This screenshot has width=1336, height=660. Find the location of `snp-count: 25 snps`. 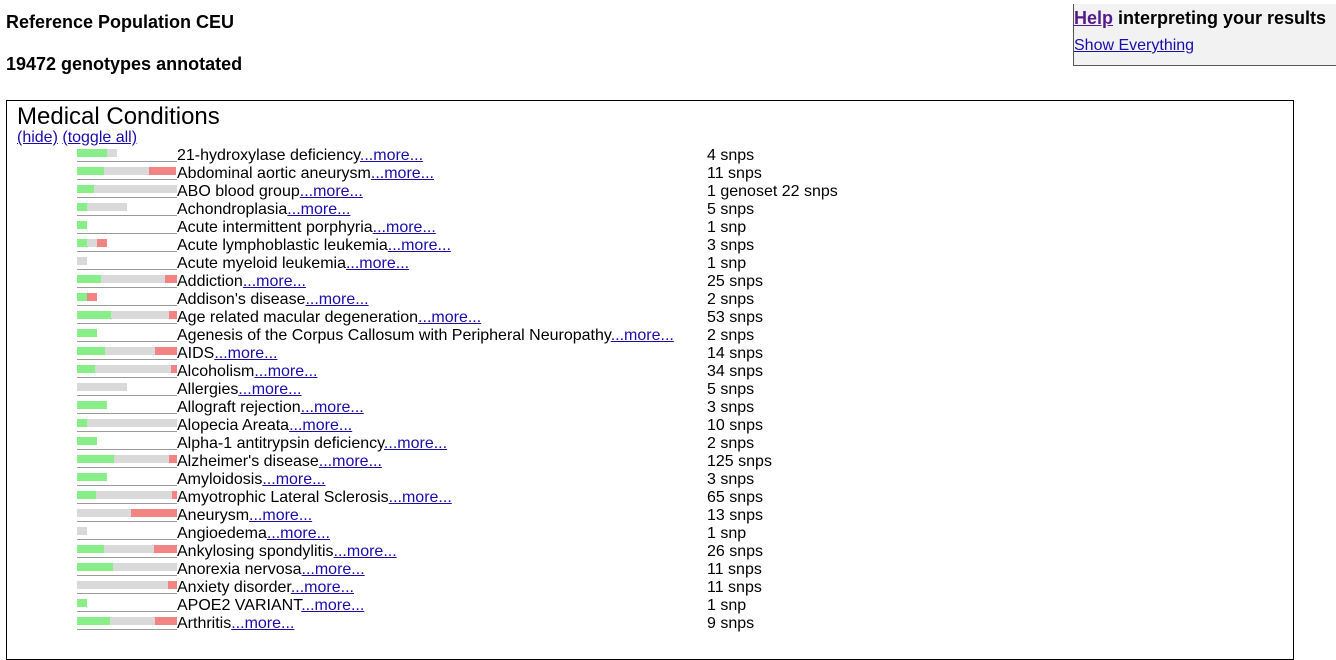

snp-count: 25 snps is located at coordinates (735, 281).